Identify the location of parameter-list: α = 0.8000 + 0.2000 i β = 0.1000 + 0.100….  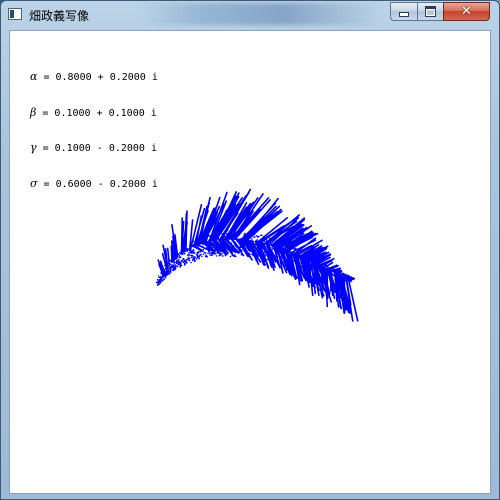
(94, 130).